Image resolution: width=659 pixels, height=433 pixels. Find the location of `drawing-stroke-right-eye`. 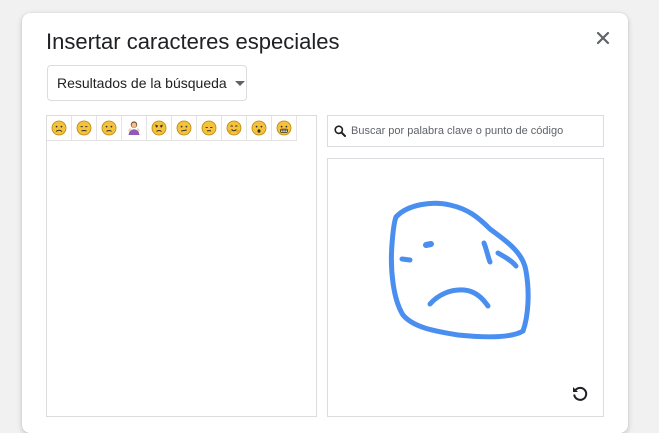

drawing-stroke-right-eye is located at coordinates (487, 252).